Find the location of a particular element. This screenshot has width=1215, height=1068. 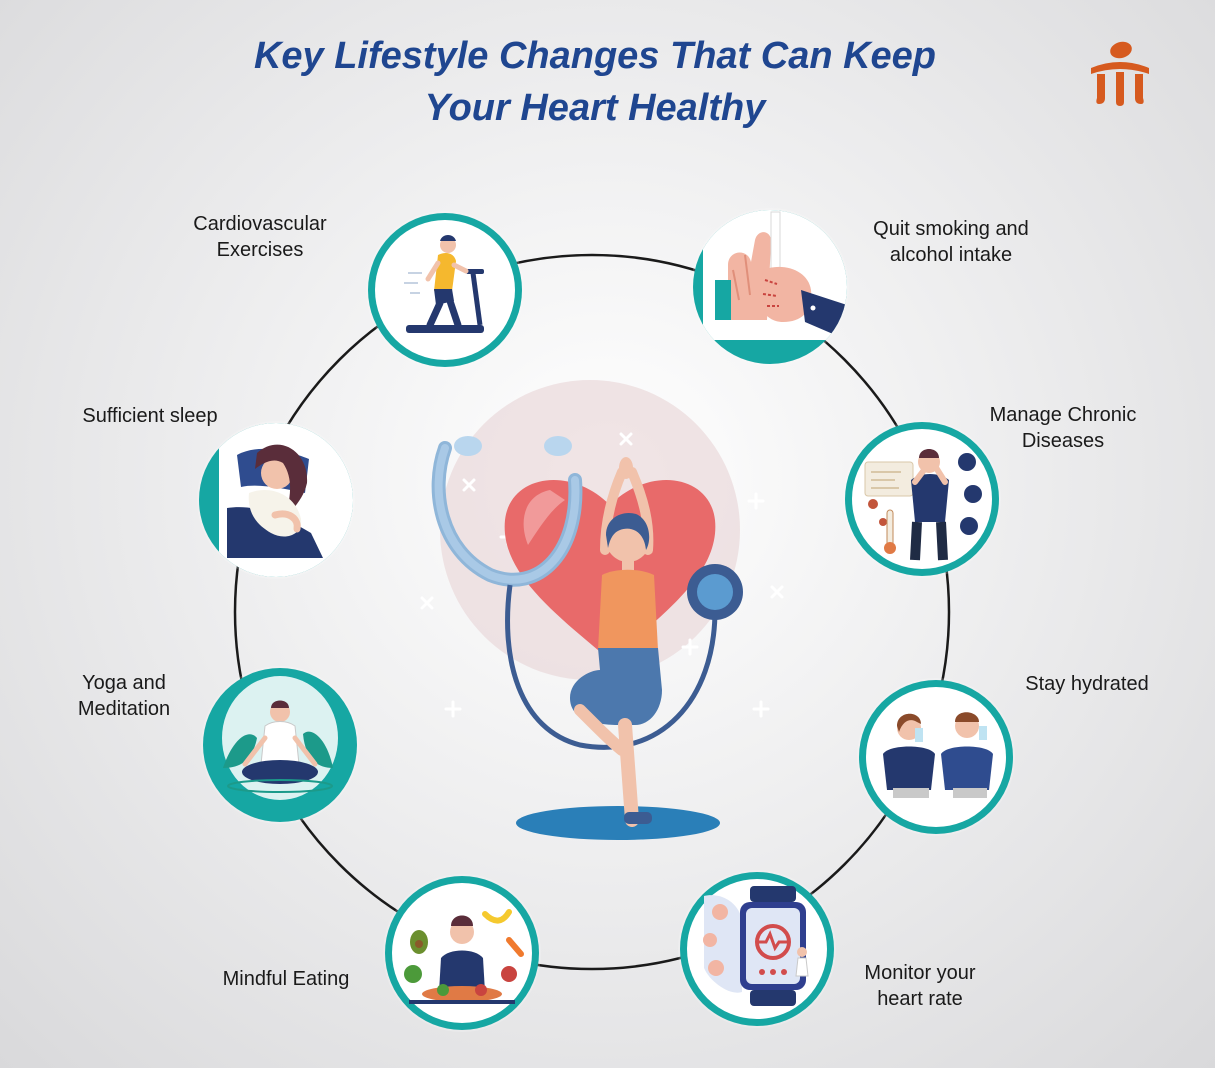

label-quit: Quit smoking and alcohol intake is located at coordinates (951, 242).